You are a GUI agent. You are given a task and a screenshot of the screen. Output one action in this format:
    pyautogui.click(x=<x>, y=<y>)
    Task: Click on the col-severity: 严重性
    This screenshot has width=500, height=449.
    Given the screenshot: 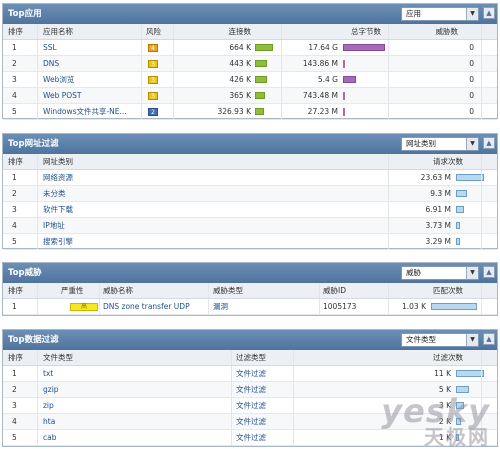 What is the action you would take?
    pyautogui.click(x=72, y=291)
    